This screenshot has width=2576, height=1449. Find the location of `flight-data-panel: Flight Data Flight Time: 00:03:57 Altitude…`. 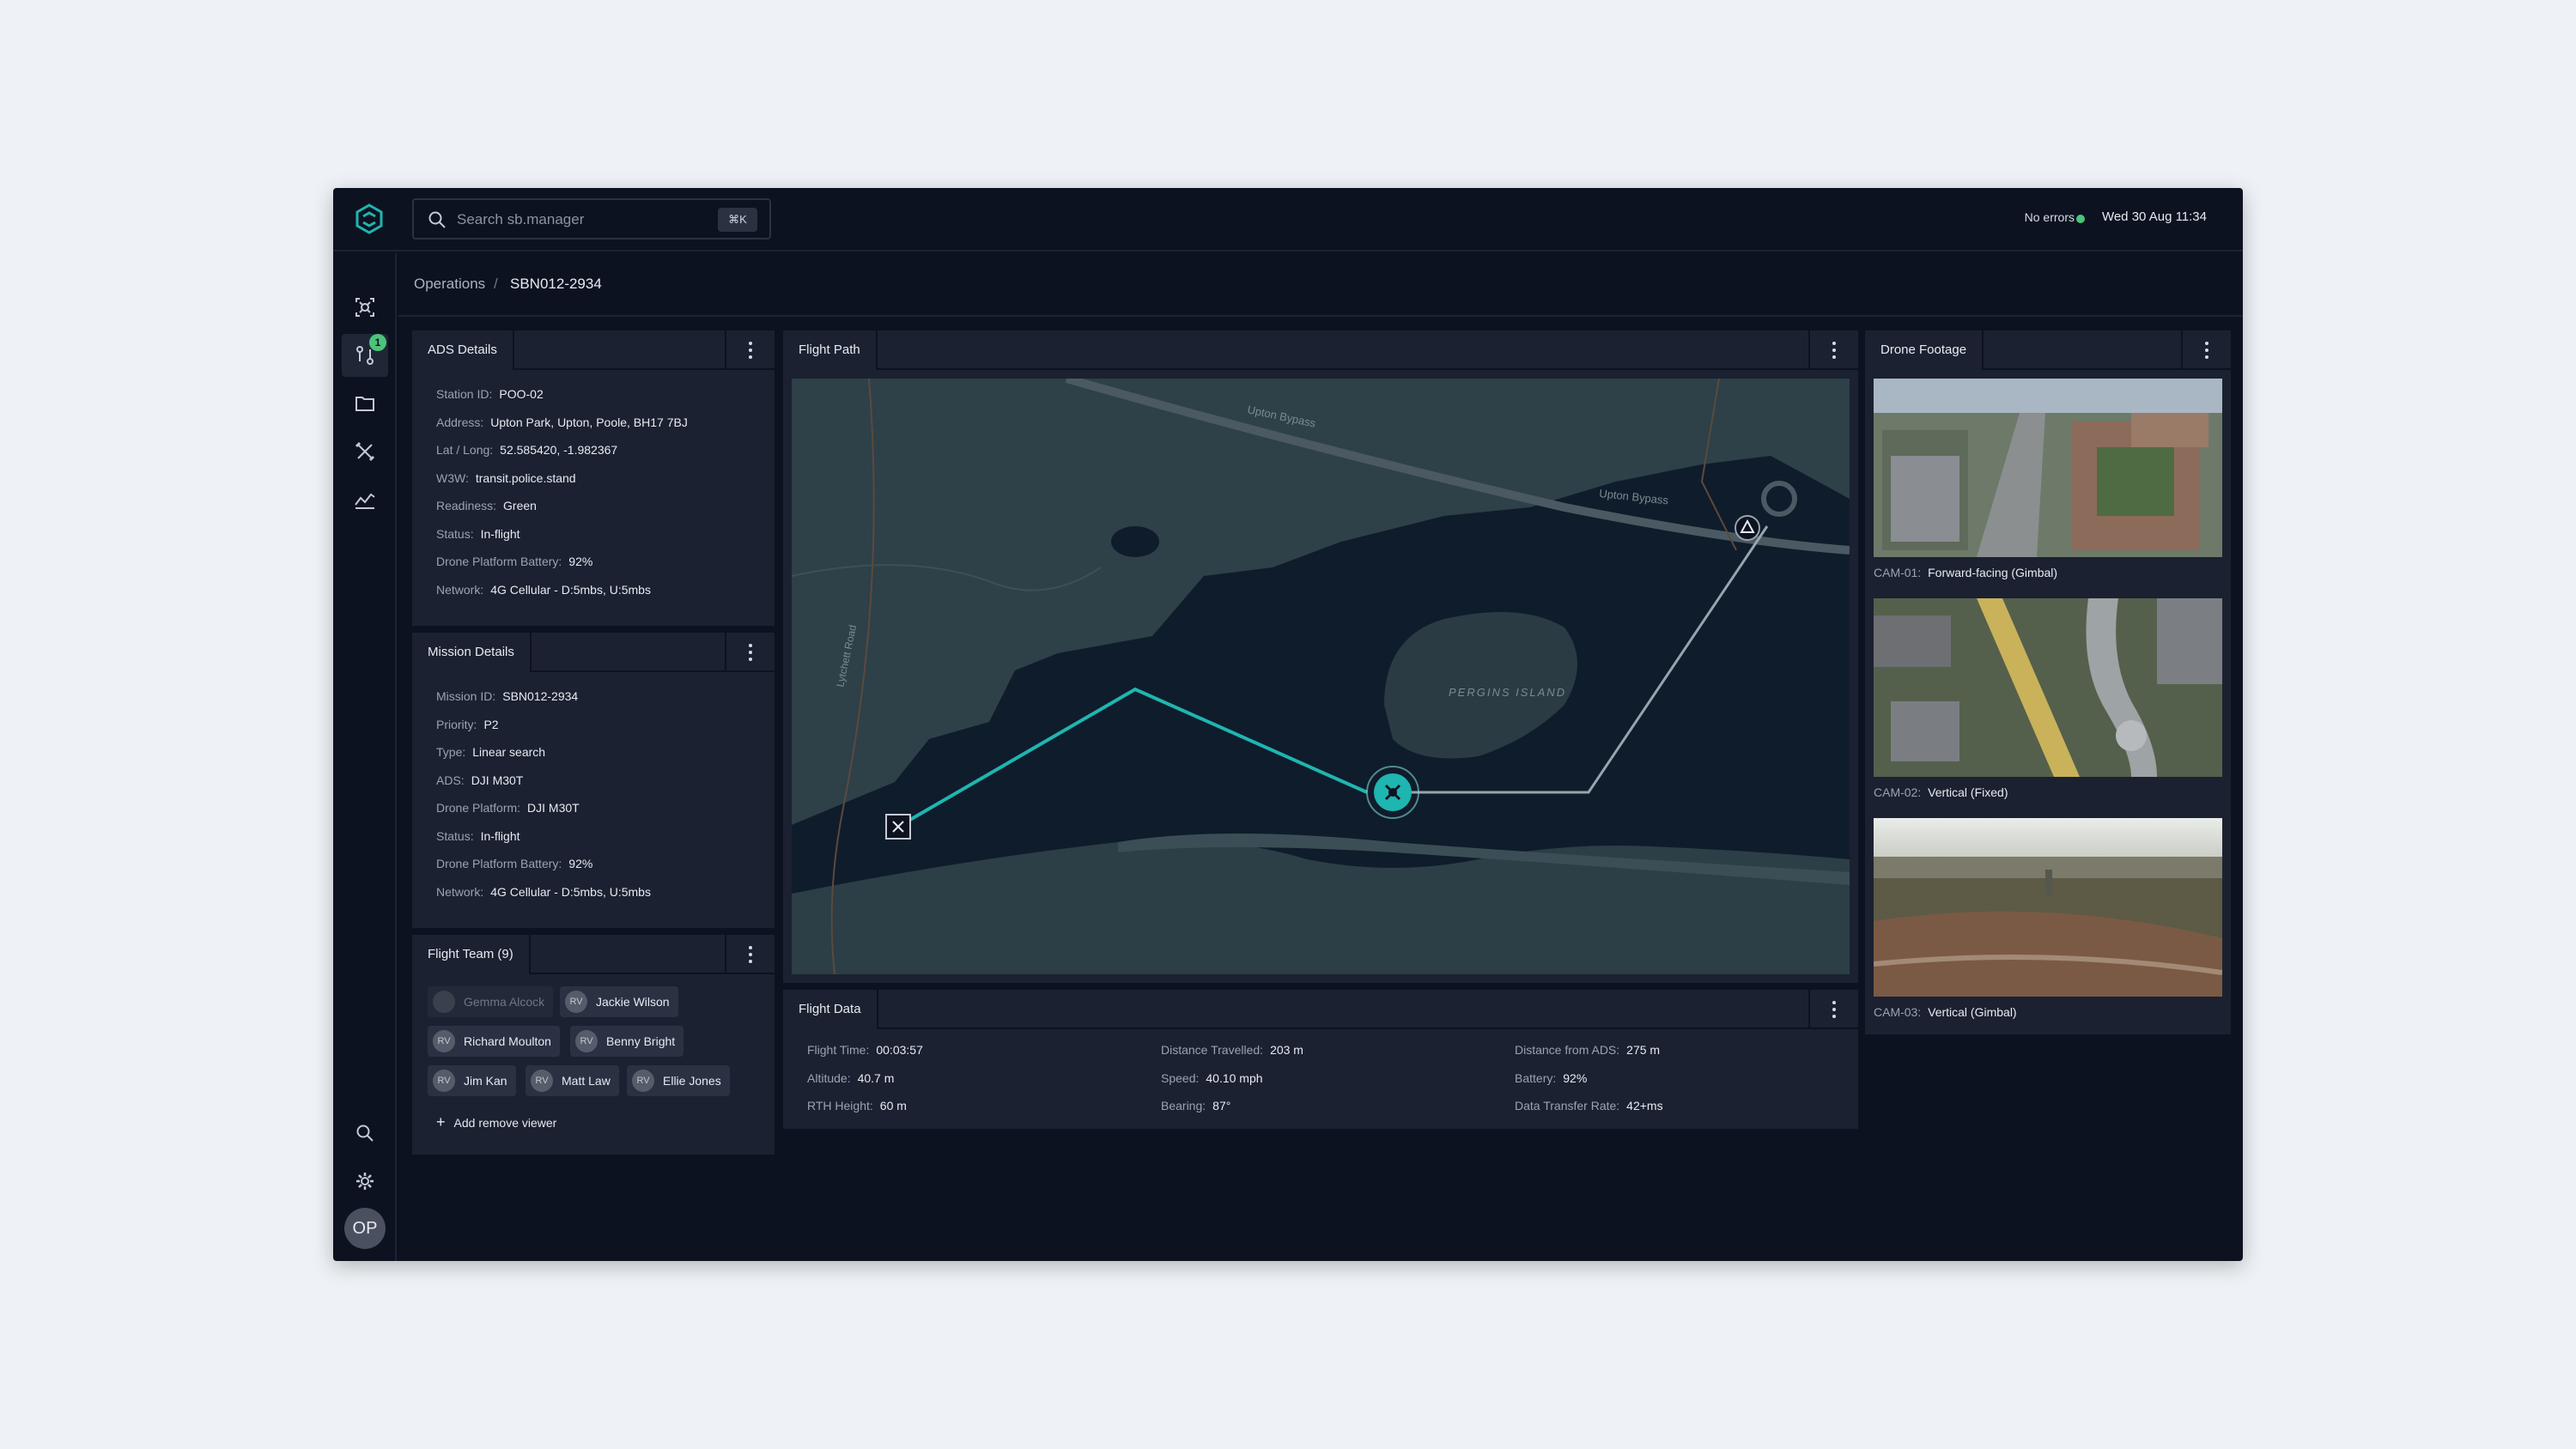

flight-data-panel: Flight Data Flight Time: 00:03:57 Altitude… is located at coordinates (1320, 1059).